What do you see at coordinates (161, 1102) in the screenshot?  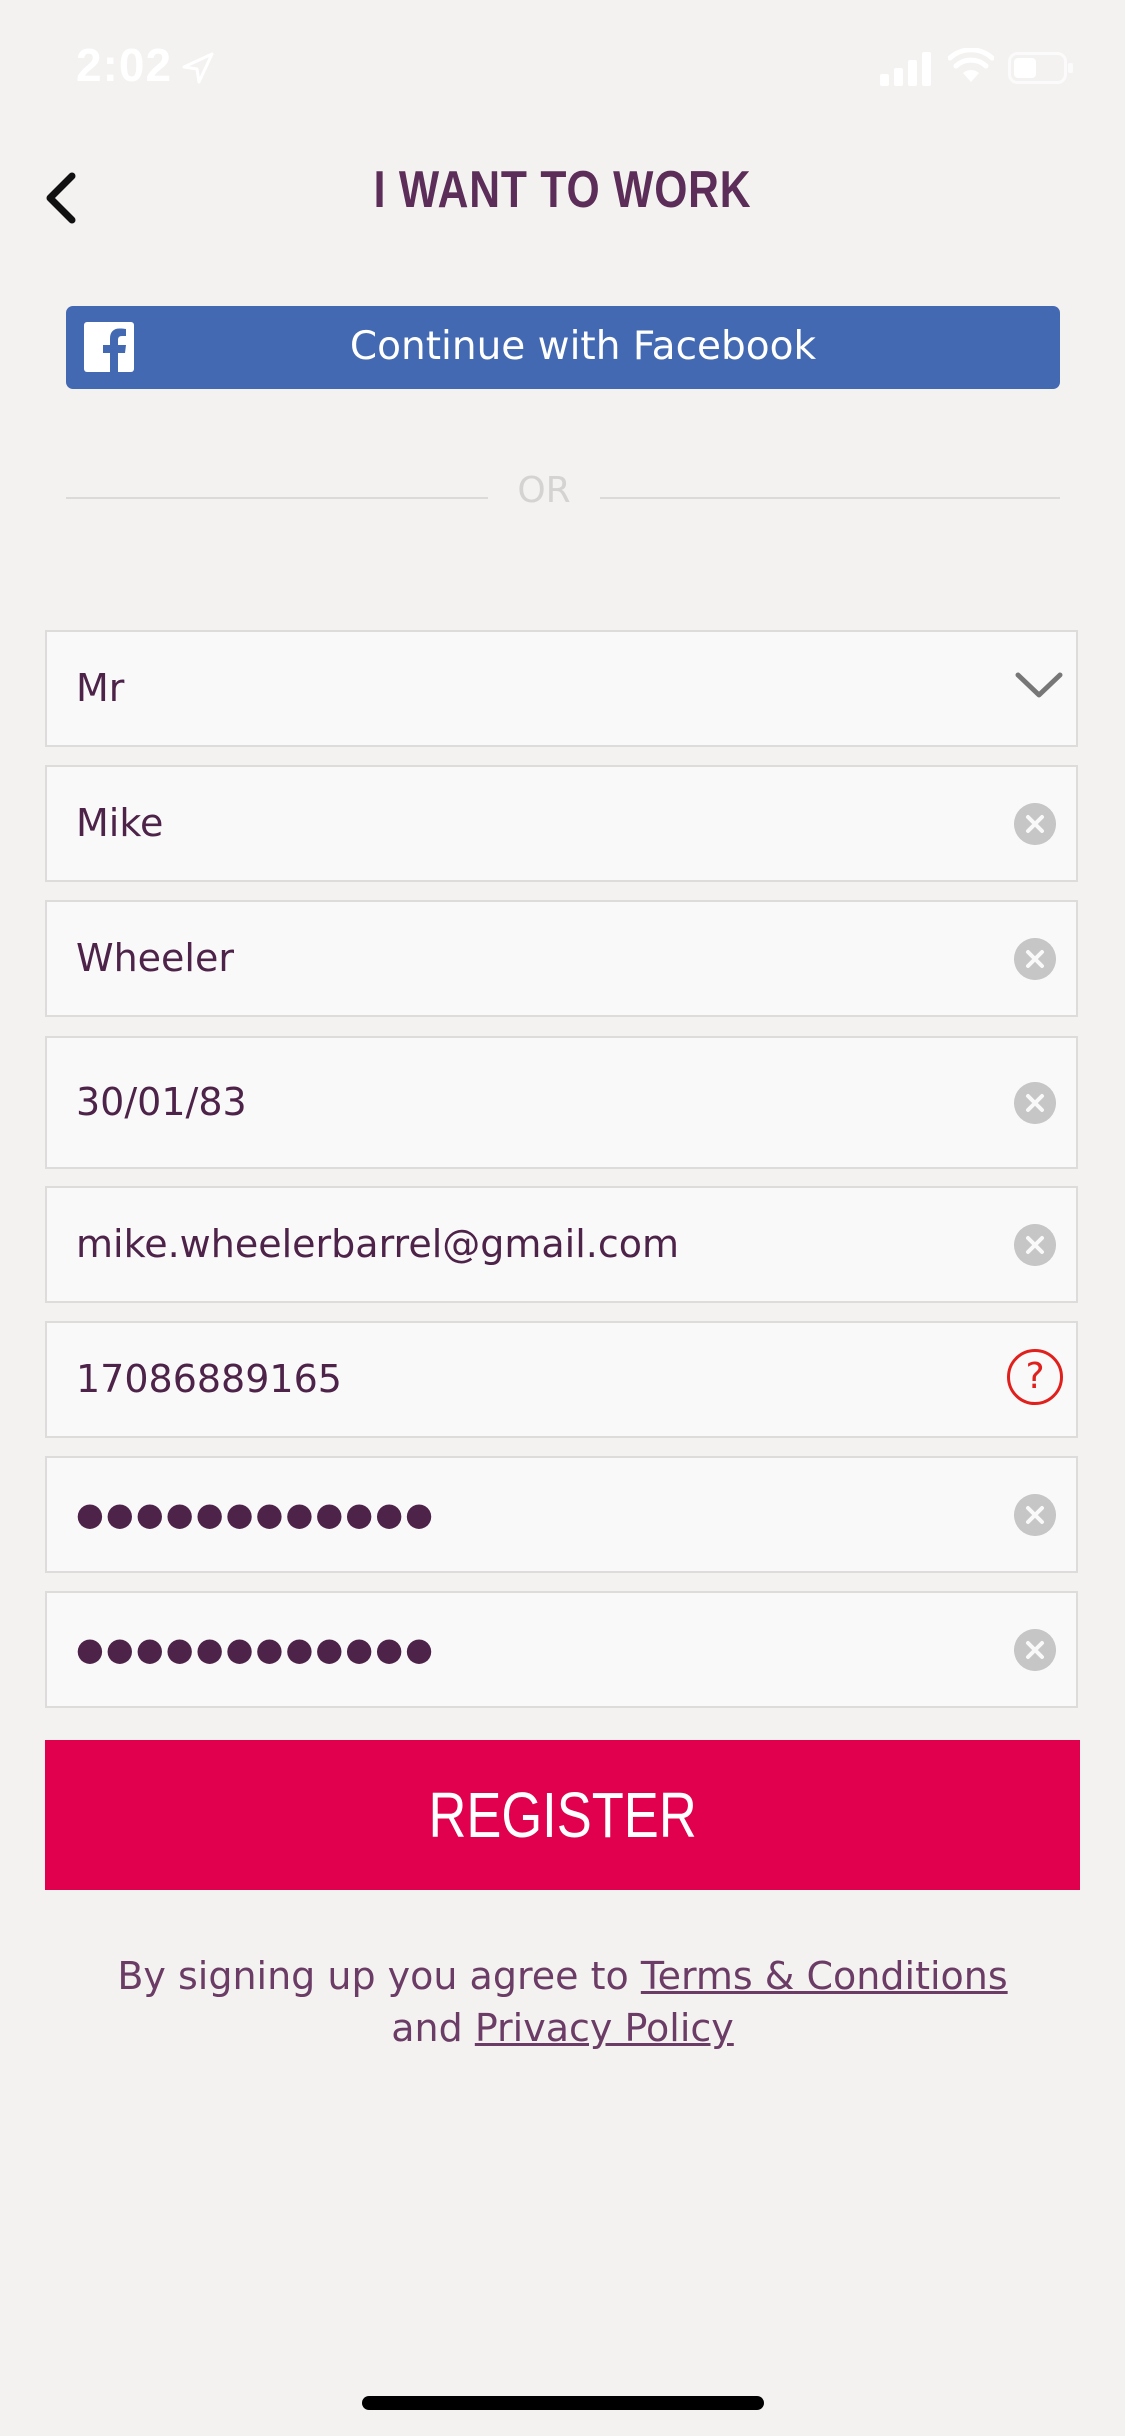 I see `date-of-birth-value: 30/01/83` at bounding box center [161, 1102].